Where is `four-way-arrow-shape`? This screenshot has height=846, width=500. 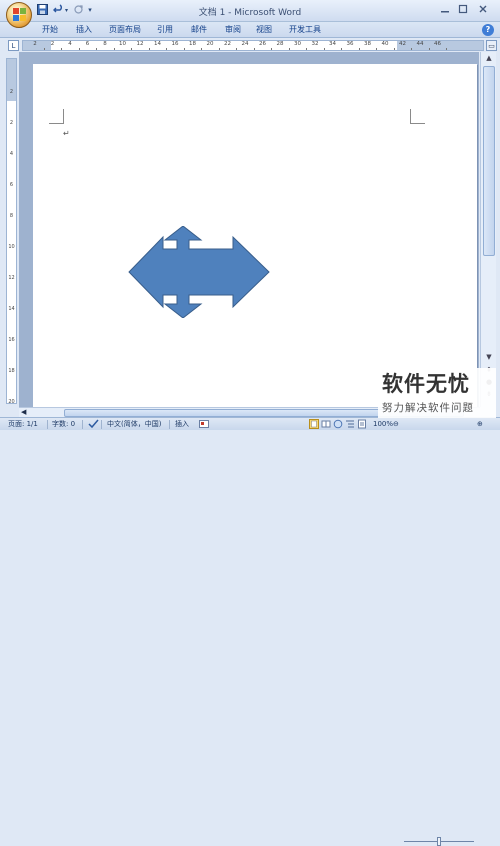 four-way-arrow-shape is located at coordinates (199, 272).